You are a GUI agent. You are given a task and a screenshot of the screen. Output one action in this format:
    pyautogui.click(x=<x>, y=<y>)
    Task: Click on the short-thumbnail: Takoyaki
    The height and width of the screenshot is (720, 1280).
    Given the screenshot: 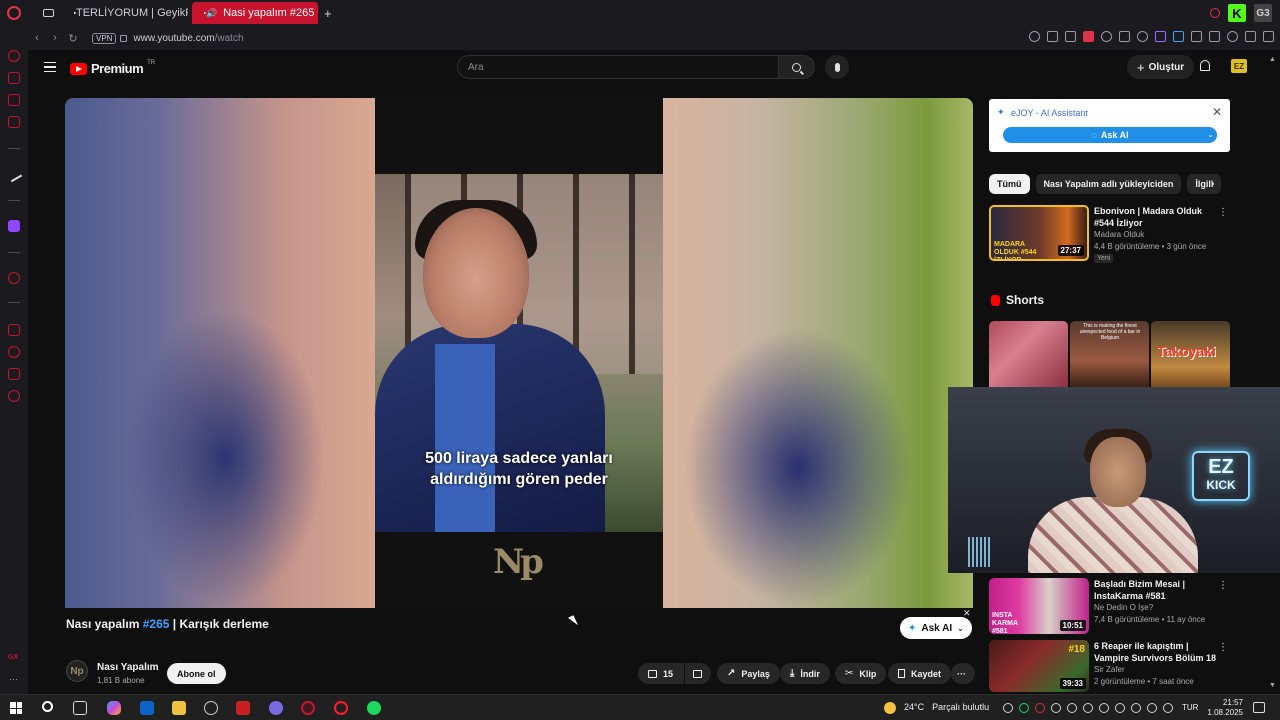 What is the action you would take?
    pyautogui.click(x=1190, y=354)
    